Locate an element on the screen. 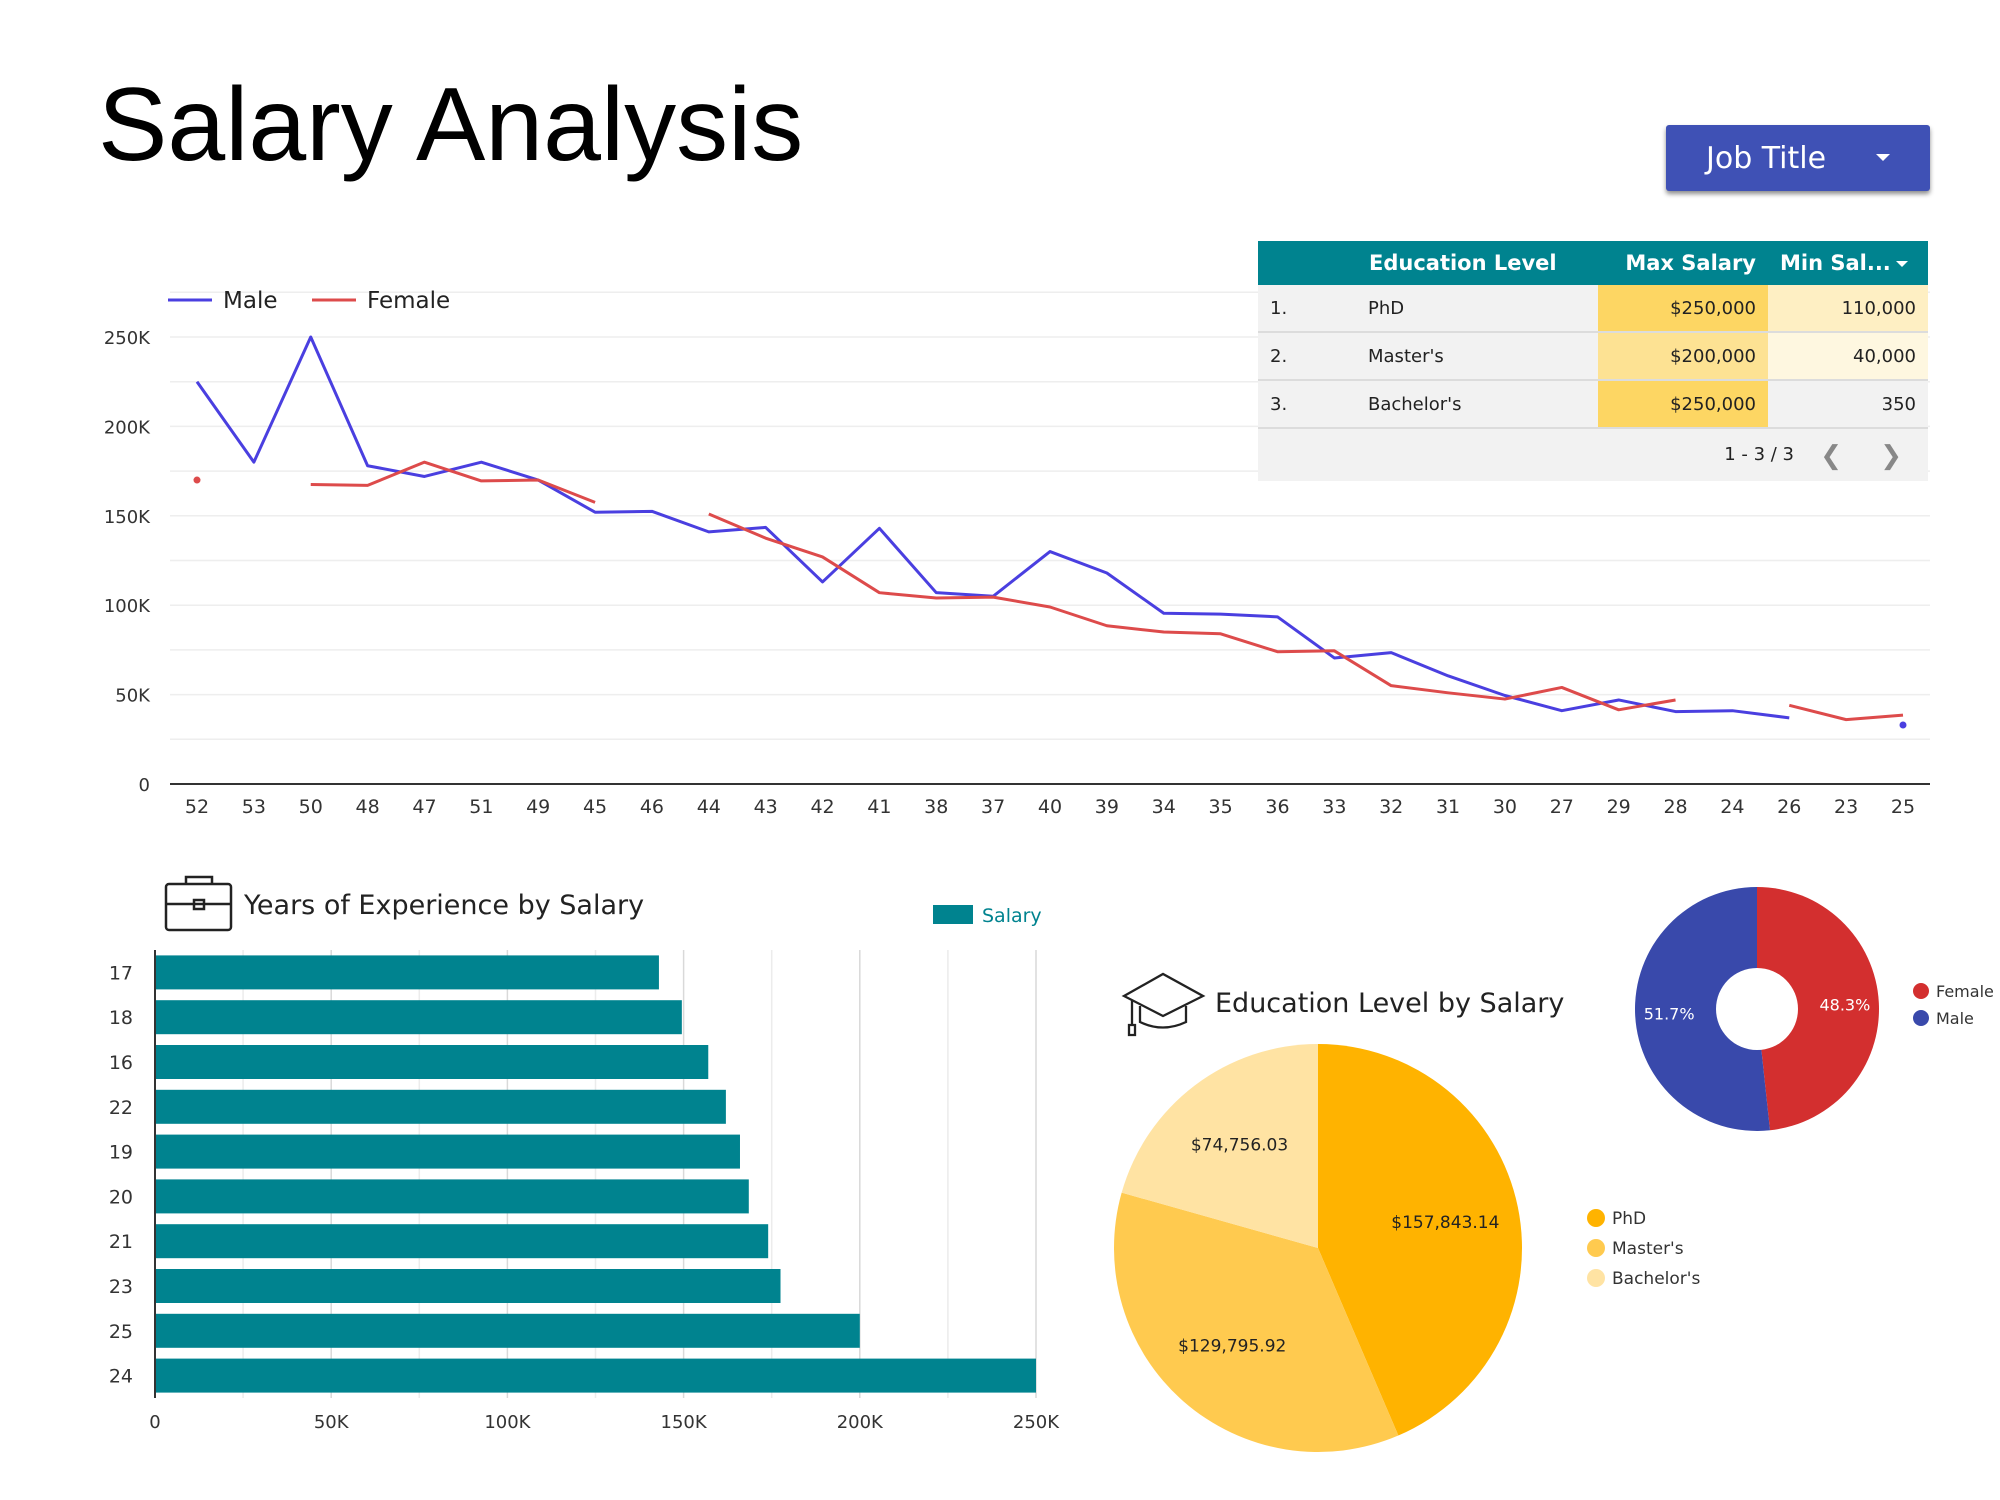 The image size is (2000, 1500). x-tick-label: 50K is located at coordinates (332, 1422).